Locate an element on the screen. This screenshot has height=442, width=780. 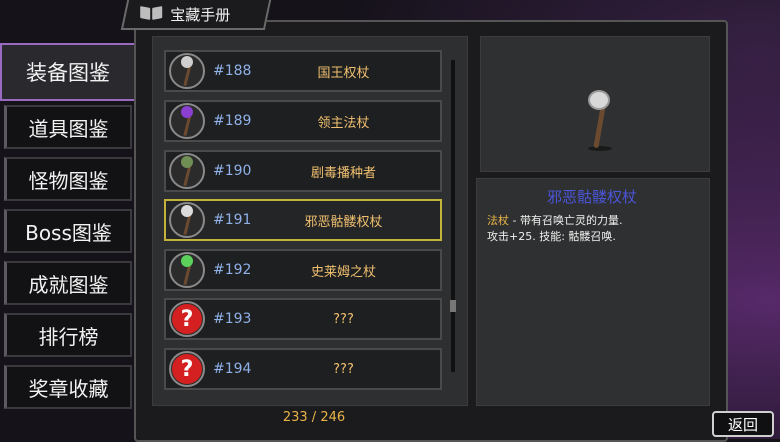
item-category: 法杖 is located at coordinates (498, 220).